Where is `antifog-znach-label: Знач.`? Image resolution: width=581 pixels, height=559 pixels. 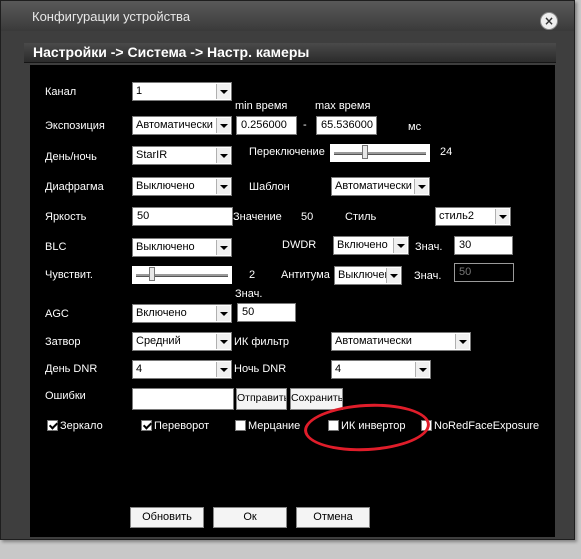
antifog-znach-label: Знач. is located at coordinates (428, 276).